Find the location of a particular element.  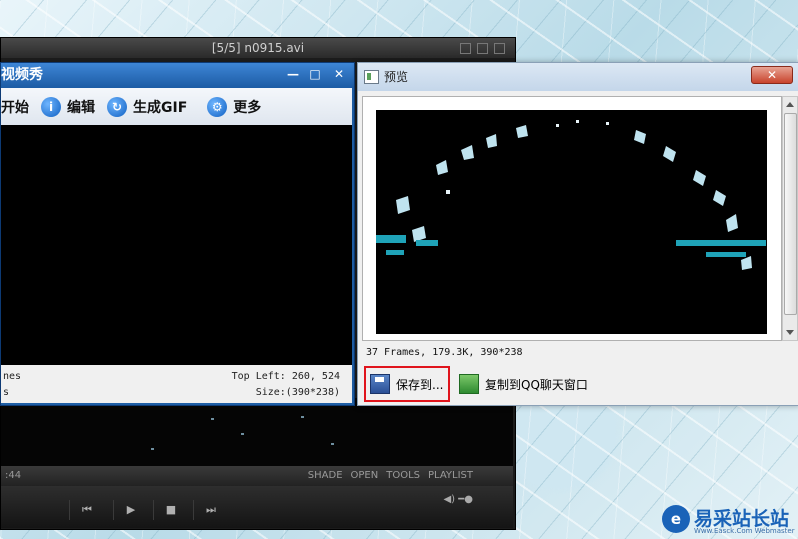

player-video-area is located at coordinates (257, 432).